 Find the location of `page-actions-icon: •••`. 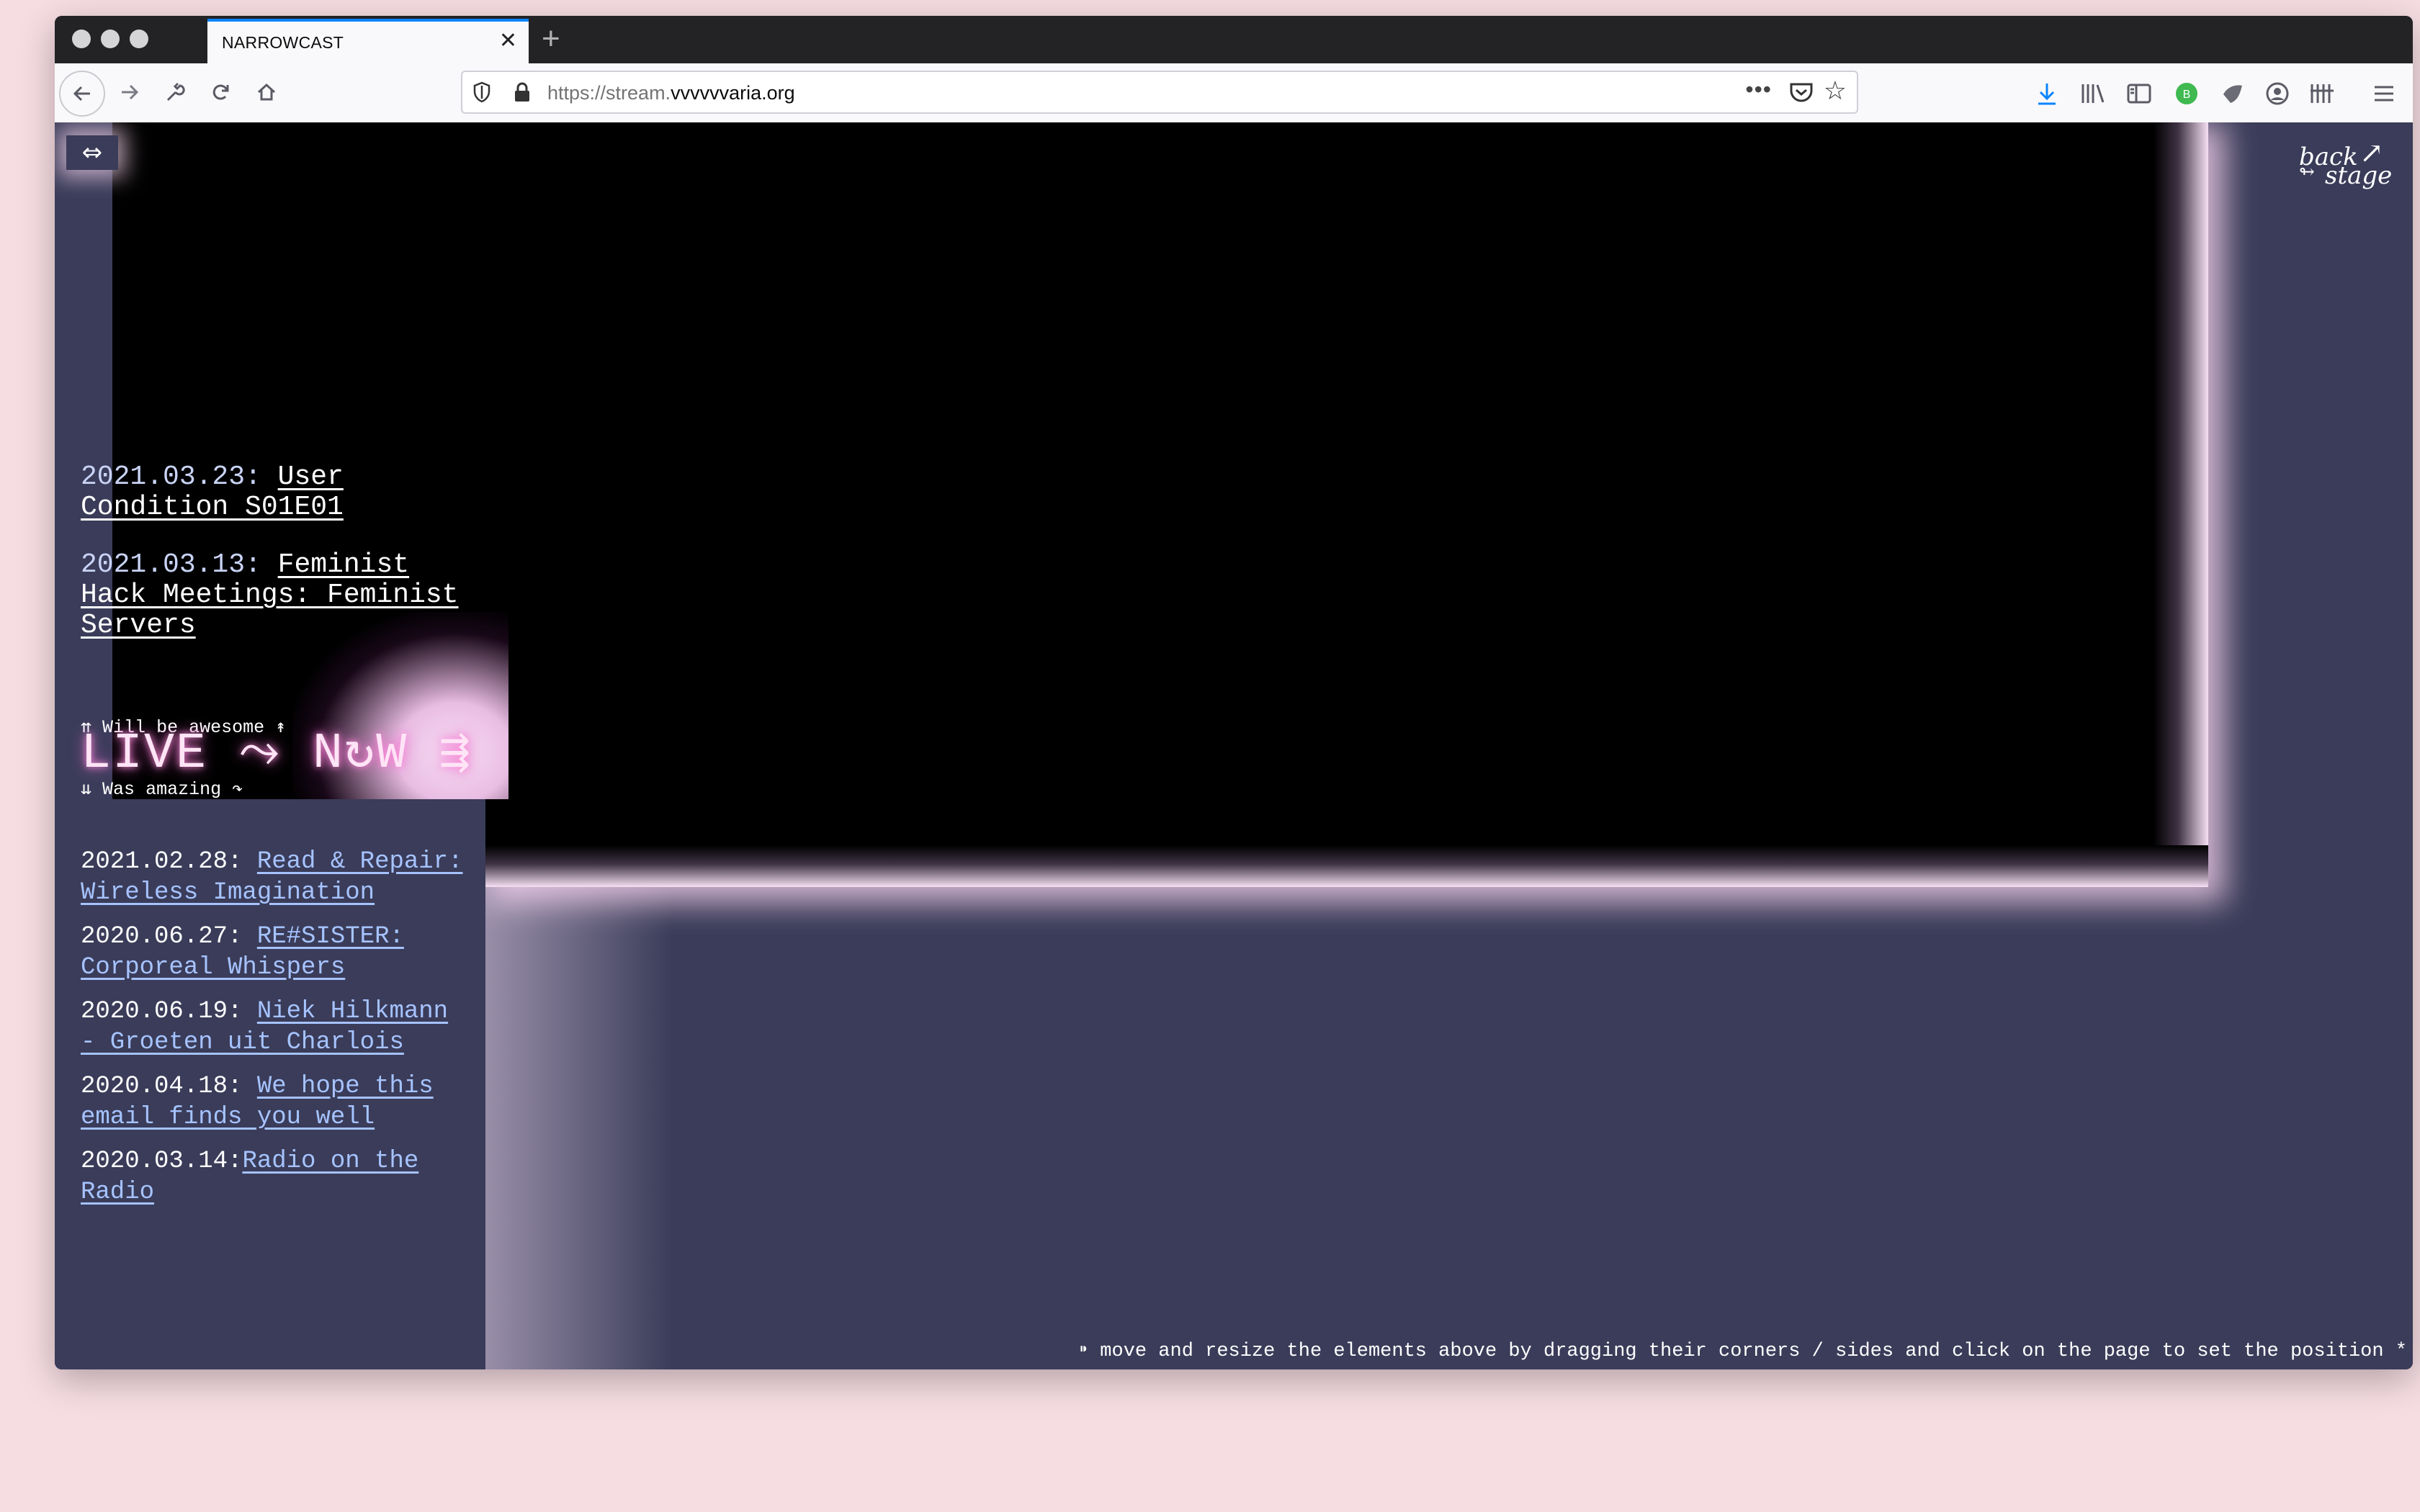

page-actions-icon: ••• is located at coordinates (1758, 89).